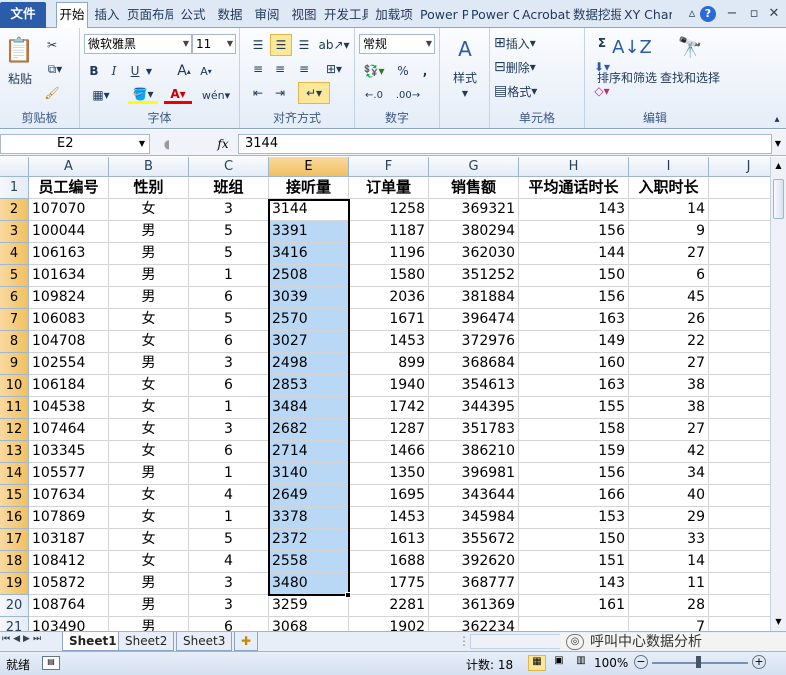  I want to click on row-header: 5, so click(14, 276).